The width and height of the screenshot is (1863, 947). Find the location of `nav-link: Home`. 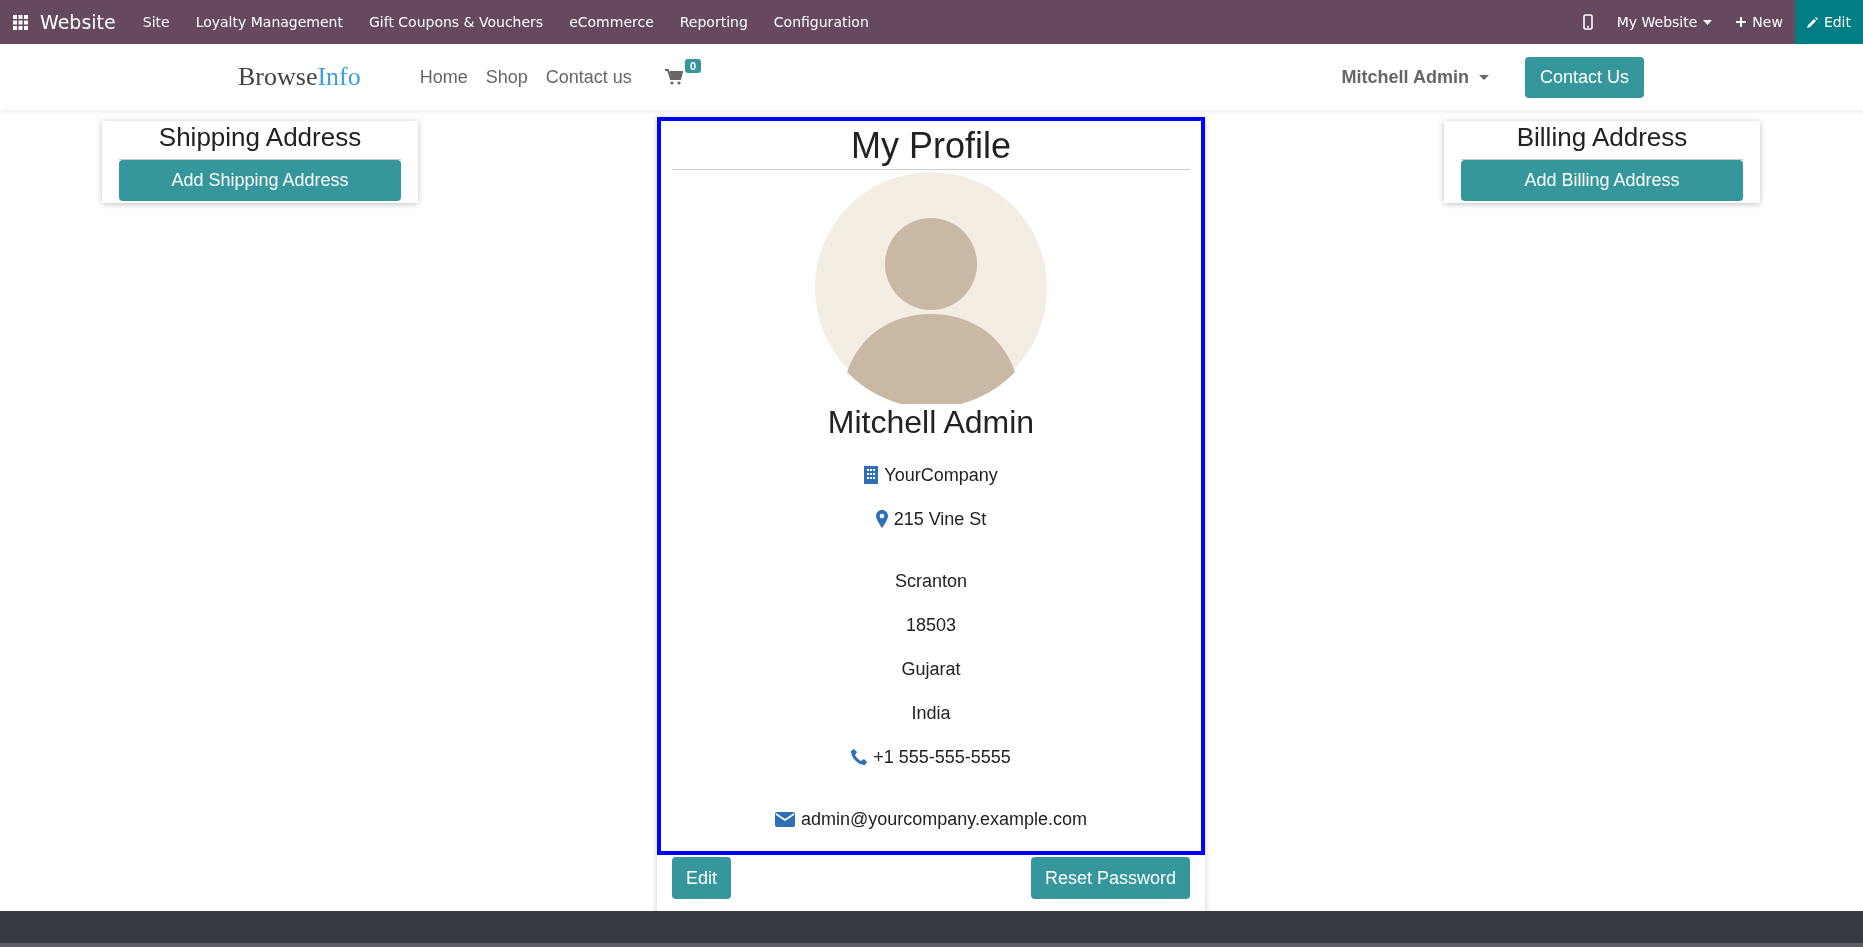

nav-link: Home is located at coordinates (443, 77).